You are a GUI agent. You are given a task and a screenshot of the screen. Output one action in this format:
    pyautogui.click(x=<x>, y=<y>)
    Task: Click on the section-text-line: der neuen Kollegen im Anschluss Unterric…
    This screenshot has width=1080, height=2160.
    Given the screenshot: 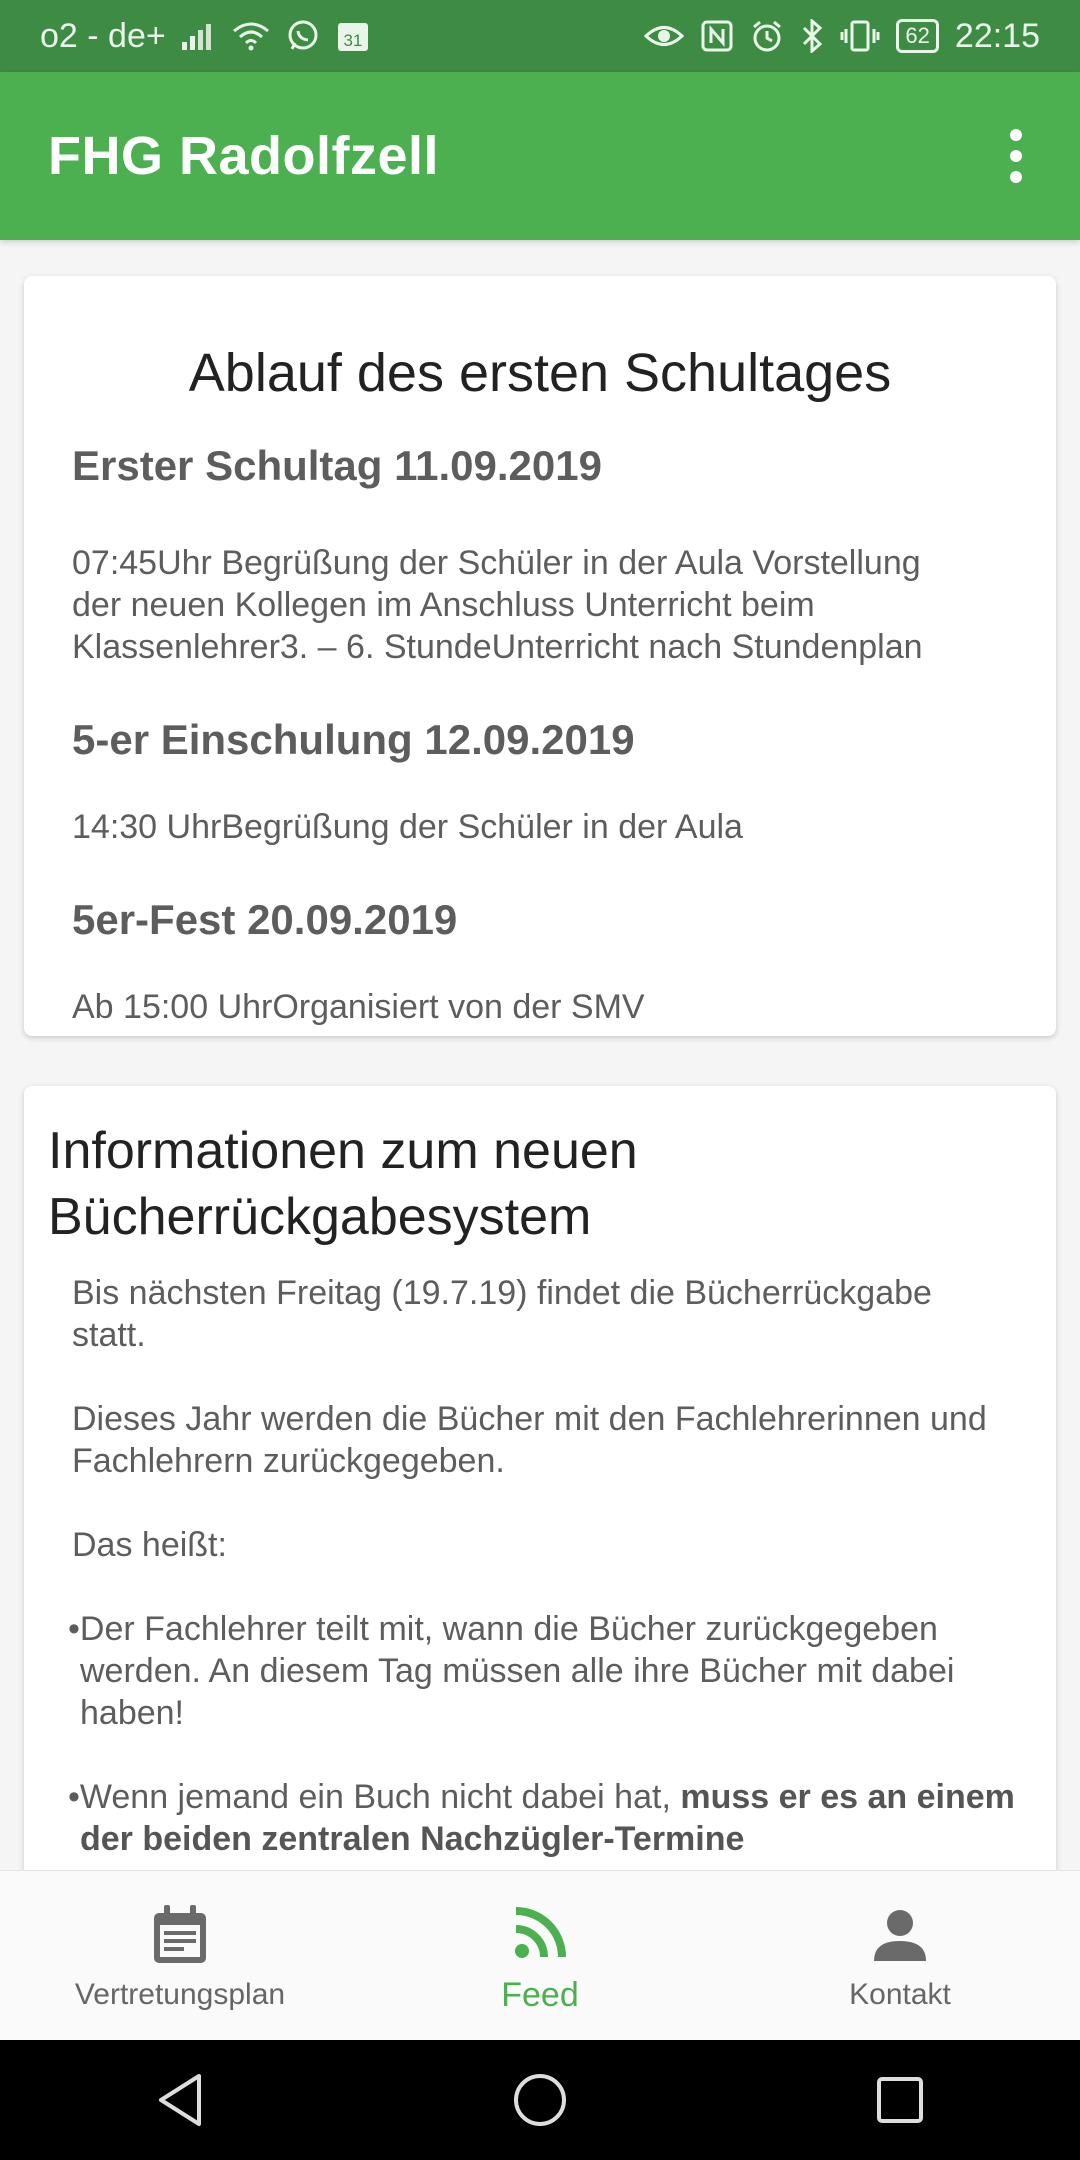 What is the action you would take?
    pyautogui.click(x=443, y=605)
    